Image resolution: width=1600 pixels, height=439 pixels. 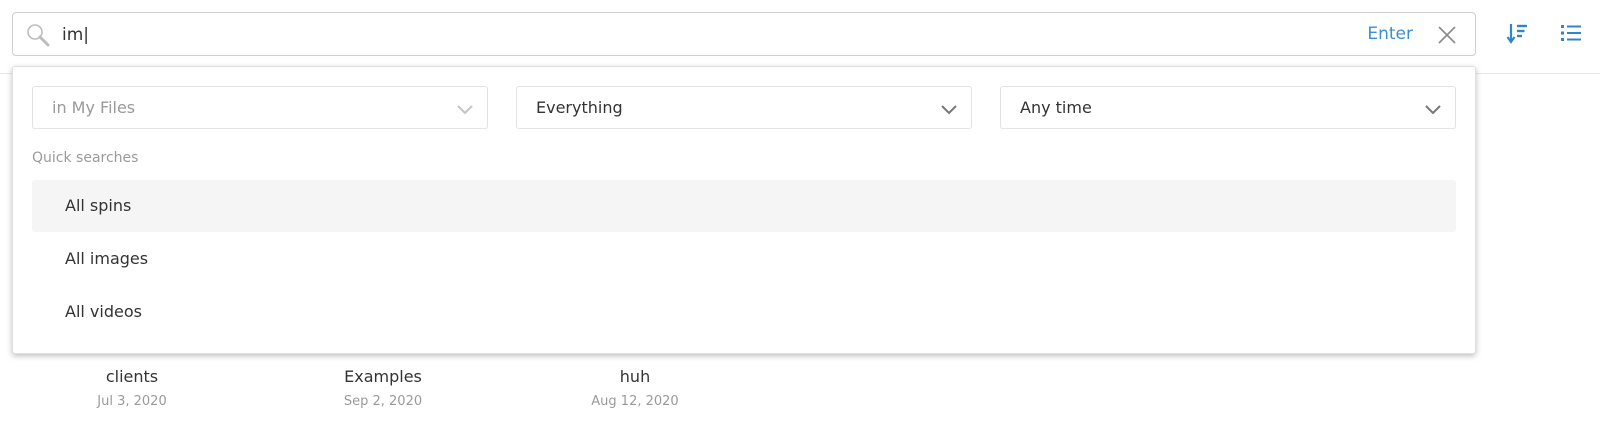 What do you see at coordinates (1519, 34) in the screenshot?
I see `sort-icon` at bounding box center [1519, 34].